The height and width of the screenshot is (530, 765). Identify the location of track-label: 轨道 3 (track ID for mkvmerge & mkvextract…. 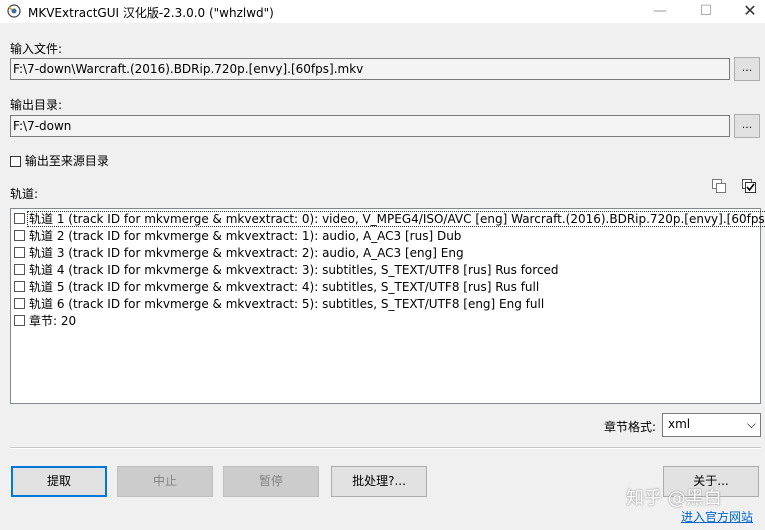
(246, 253).